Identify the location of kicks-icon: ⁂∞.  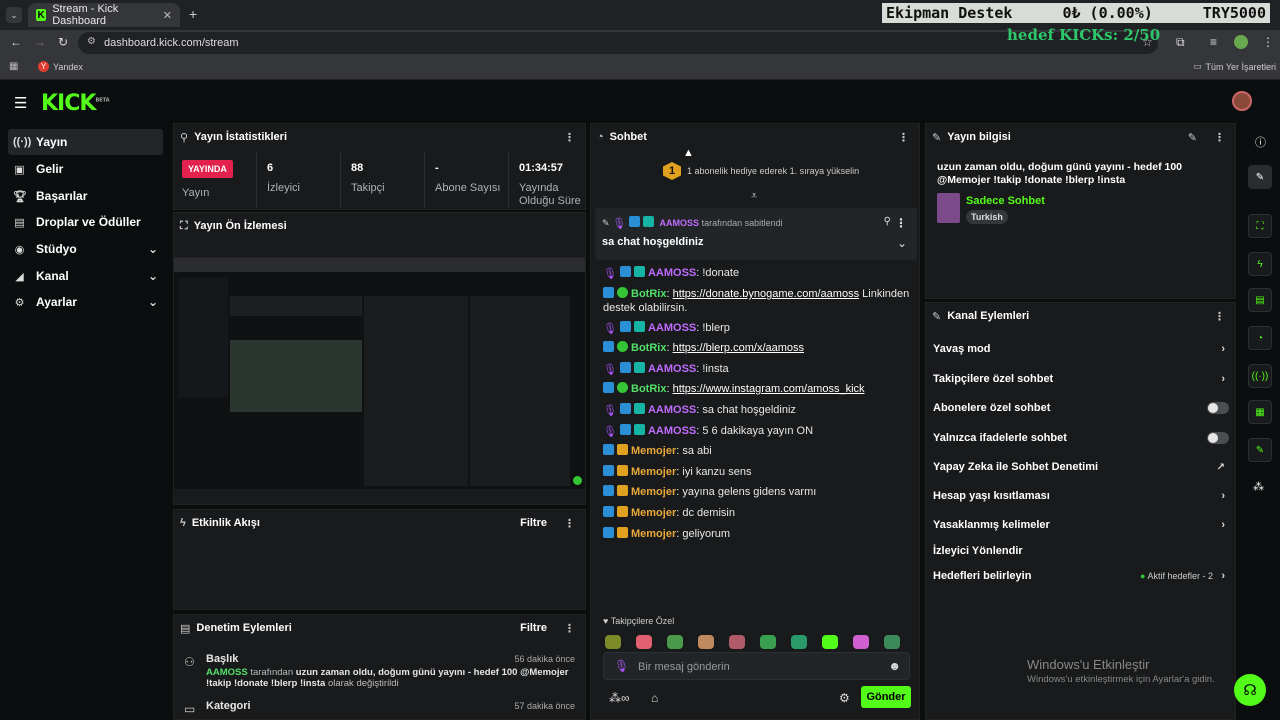
(619, 698).